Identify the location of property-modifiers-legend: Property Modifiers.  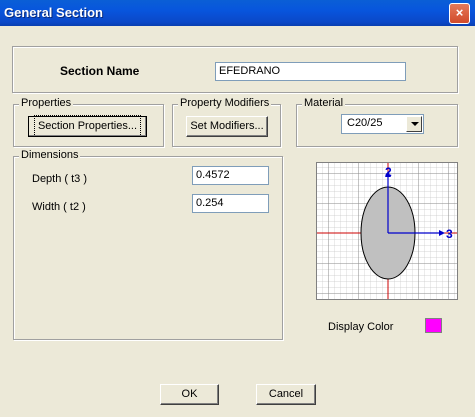
(225, 103).